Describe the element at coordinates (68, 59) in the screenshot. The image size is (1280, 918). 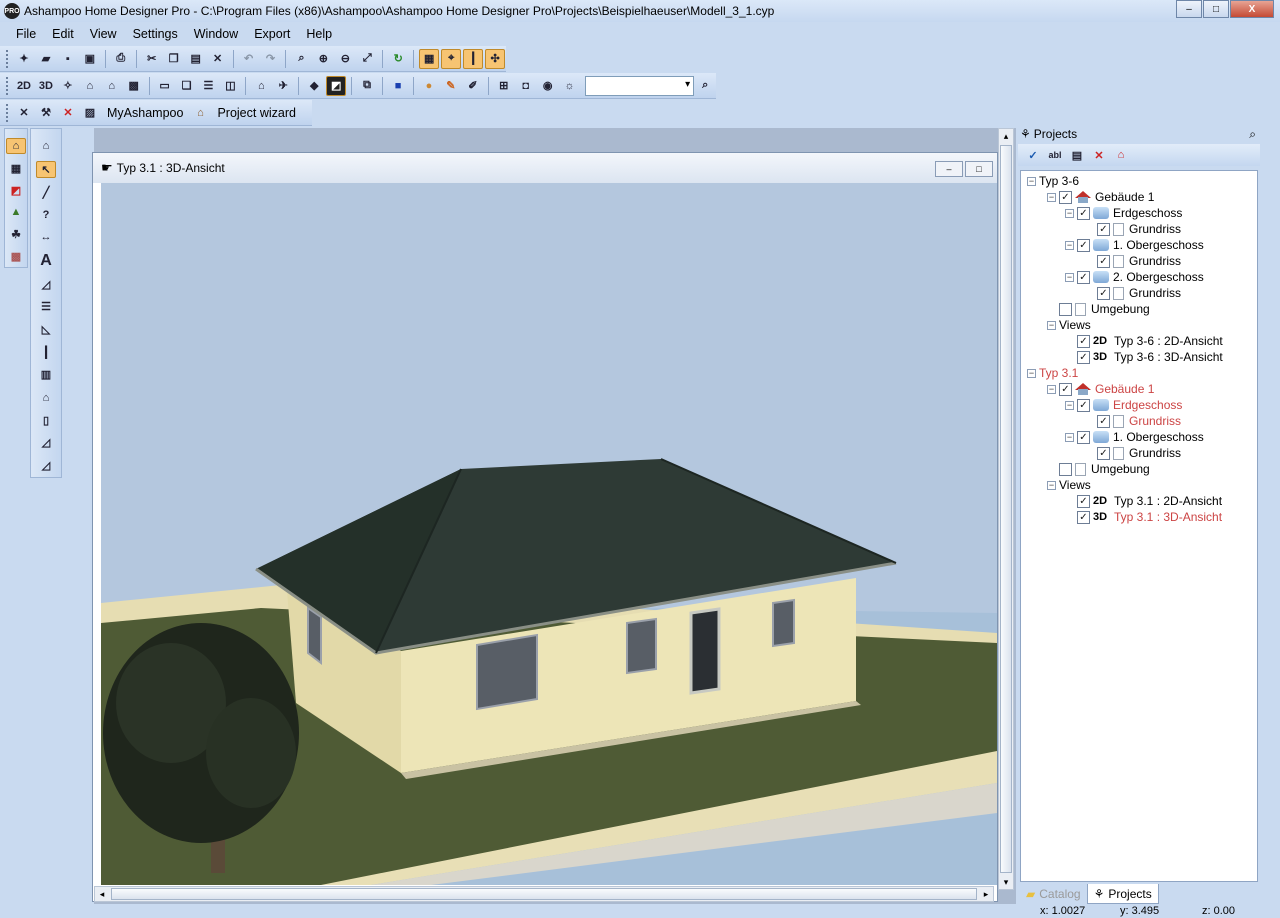
I see `save-icon: ▪` at that location.